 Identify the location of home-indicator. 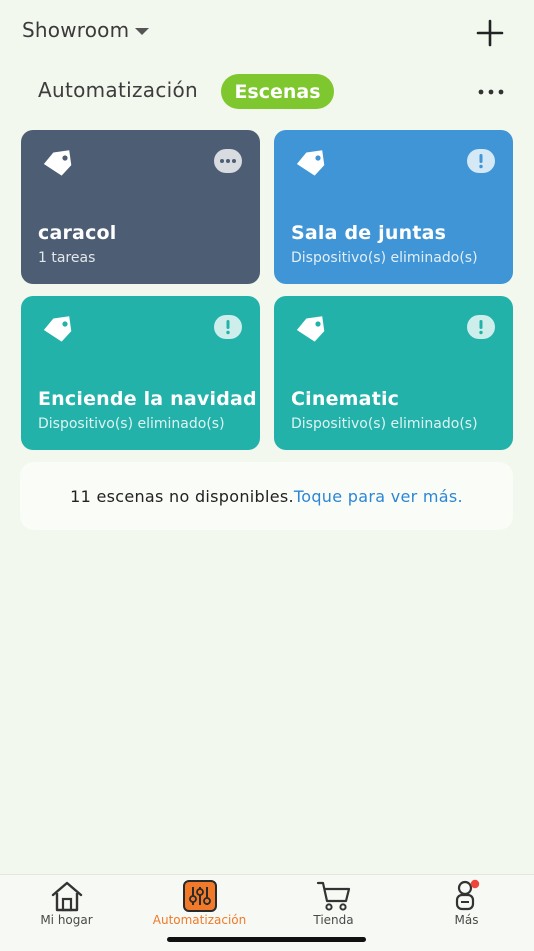
(266, 939).